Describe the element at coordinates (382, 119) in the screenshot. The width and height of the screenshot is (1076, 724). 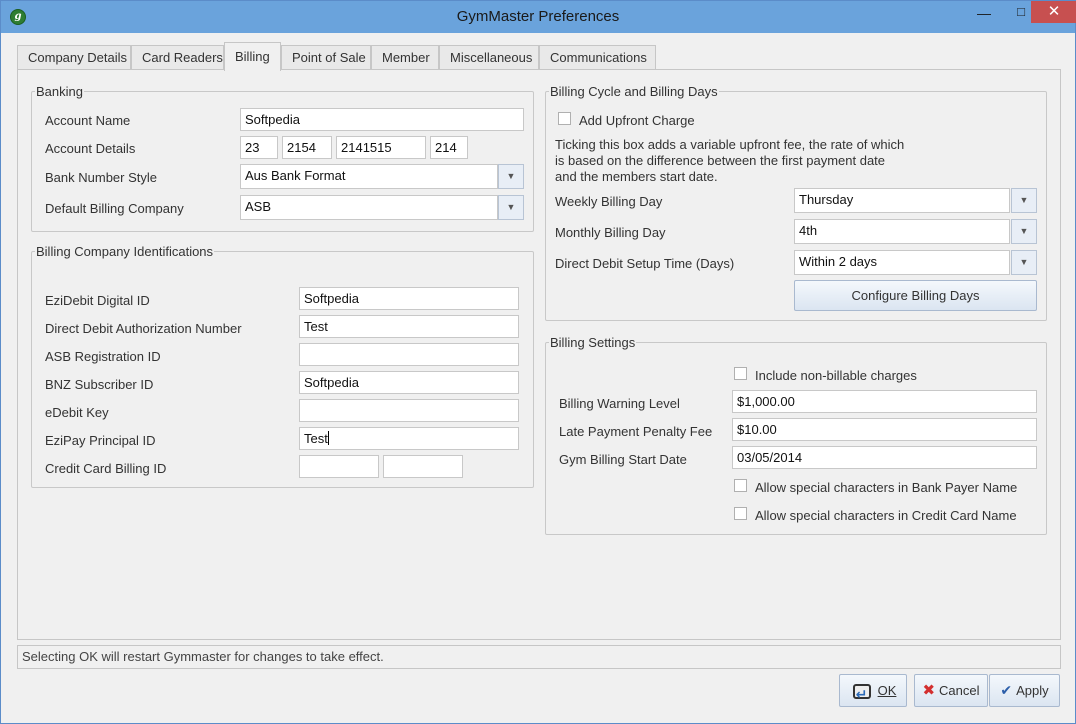
I see `account-name-input: Softpedia` at that location.